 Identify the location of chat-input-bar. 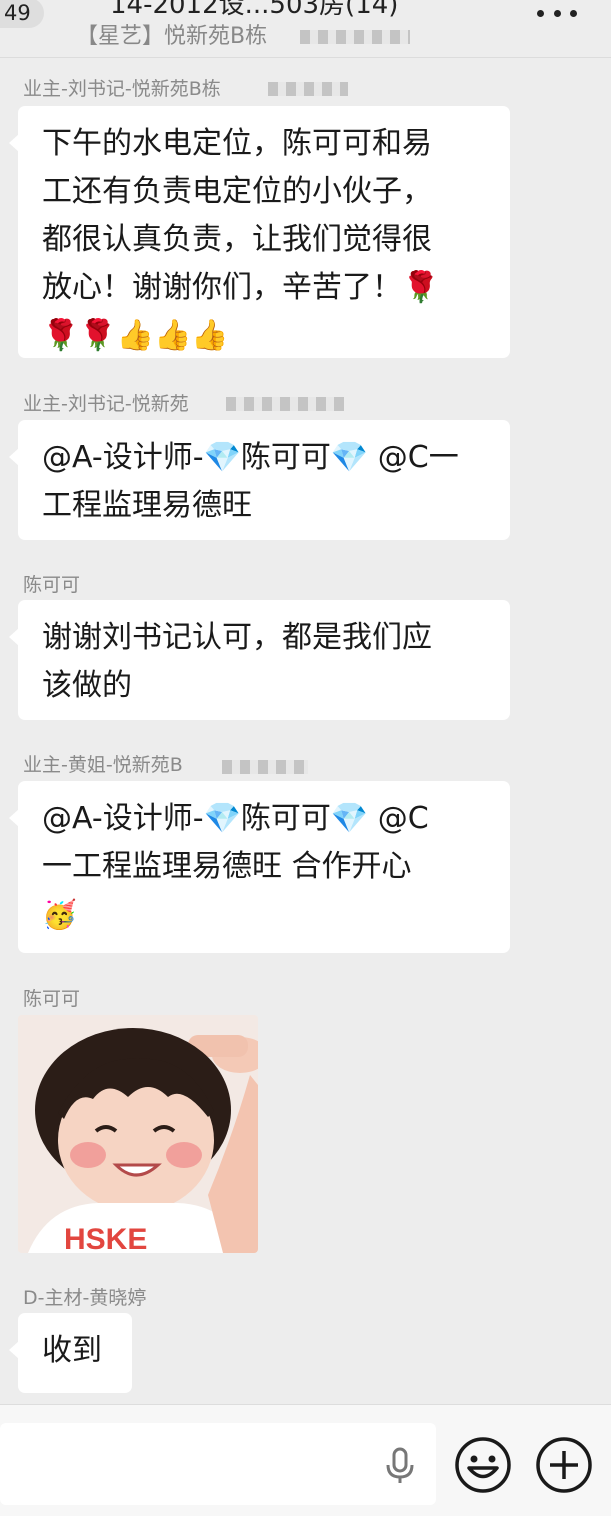
(305, 1460).